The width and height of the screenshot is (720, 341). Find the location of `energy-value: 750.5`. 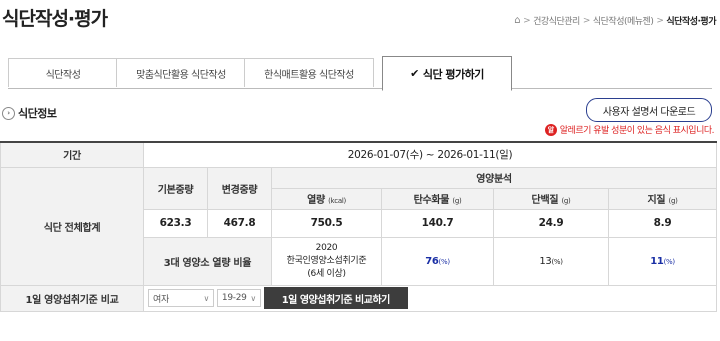

energy-value: 750.5 is located at coordinates (326, 223).